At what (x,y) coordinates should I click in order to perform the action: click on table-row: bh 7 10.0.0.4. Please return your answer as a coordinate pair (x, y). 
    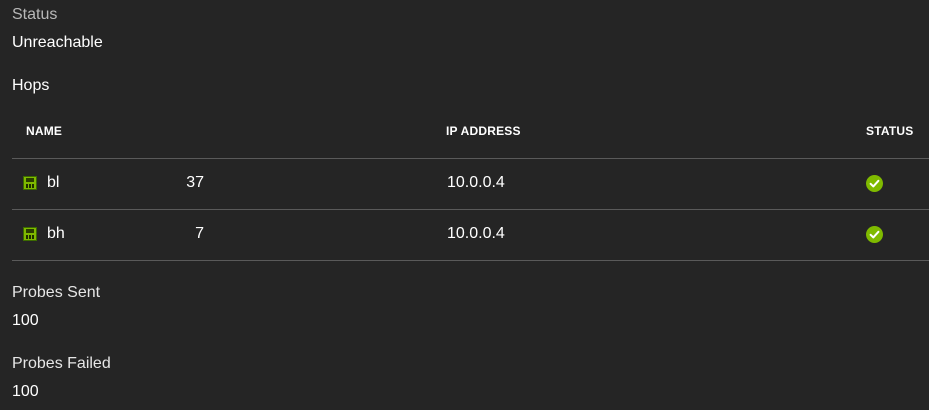
    Looking at the image, I should click on (470, 235).